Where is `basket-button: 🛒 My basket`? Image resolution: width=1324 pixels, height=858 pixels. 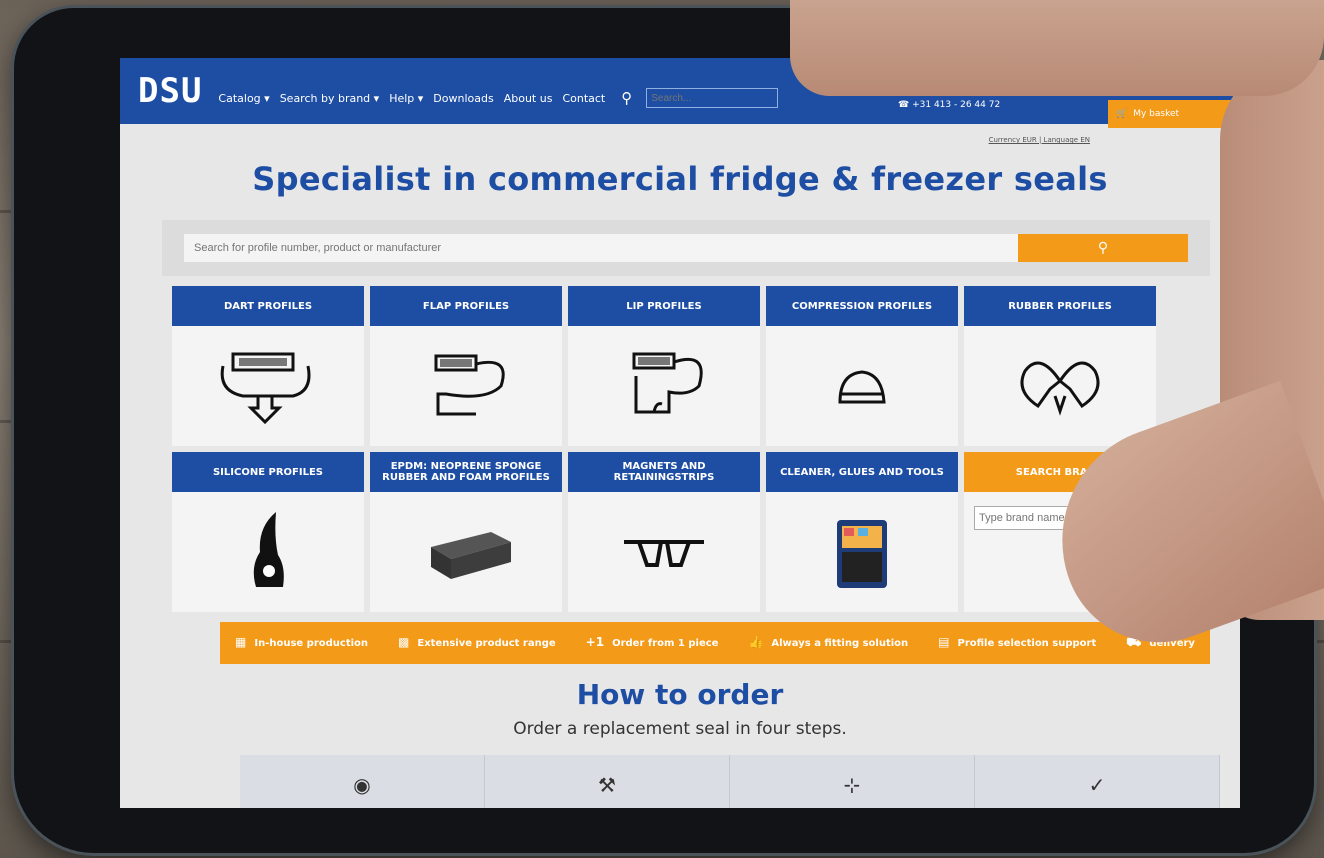
basket-button: 🛒 My basket is located at coordinates (1174, 114).